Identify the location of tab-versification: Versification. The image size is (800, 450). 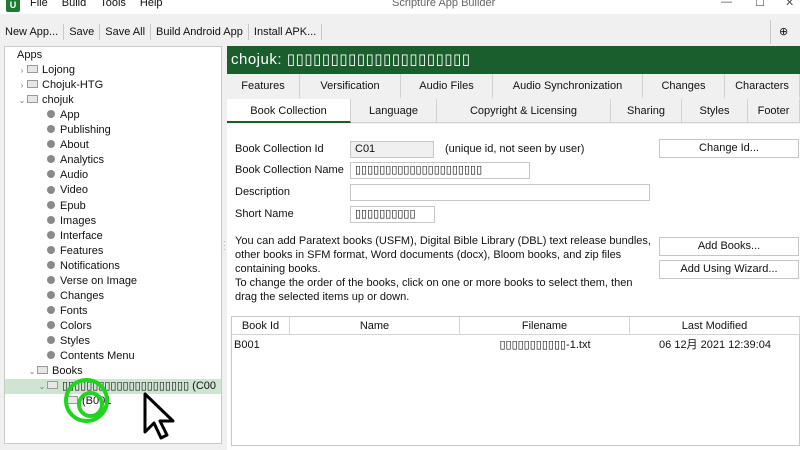
(350, 86).